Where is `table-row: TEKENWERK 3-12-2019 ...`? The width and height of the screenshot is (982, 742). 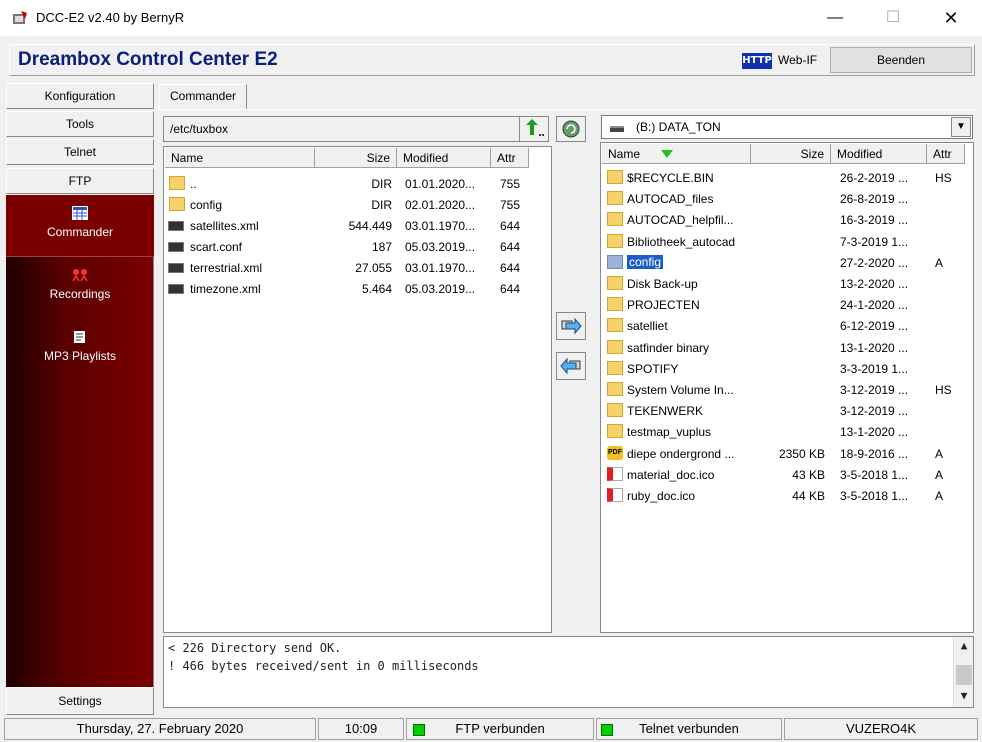
table-row: TEKENWERK 3-12-2019 ... is located at coordinates (787, 410).